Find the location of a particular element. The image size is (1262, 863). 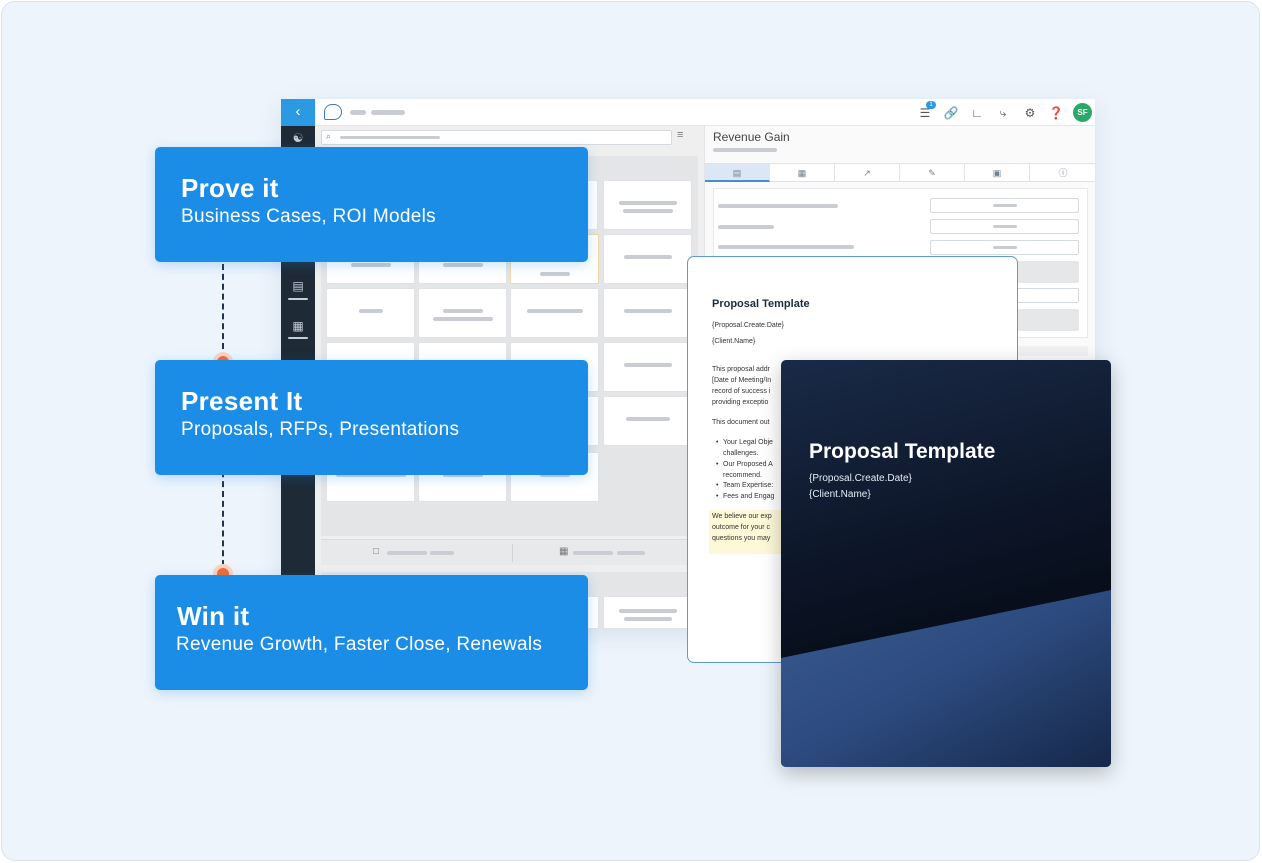

paragraph-line: providing exceptio is located at coordinates (740, 402).